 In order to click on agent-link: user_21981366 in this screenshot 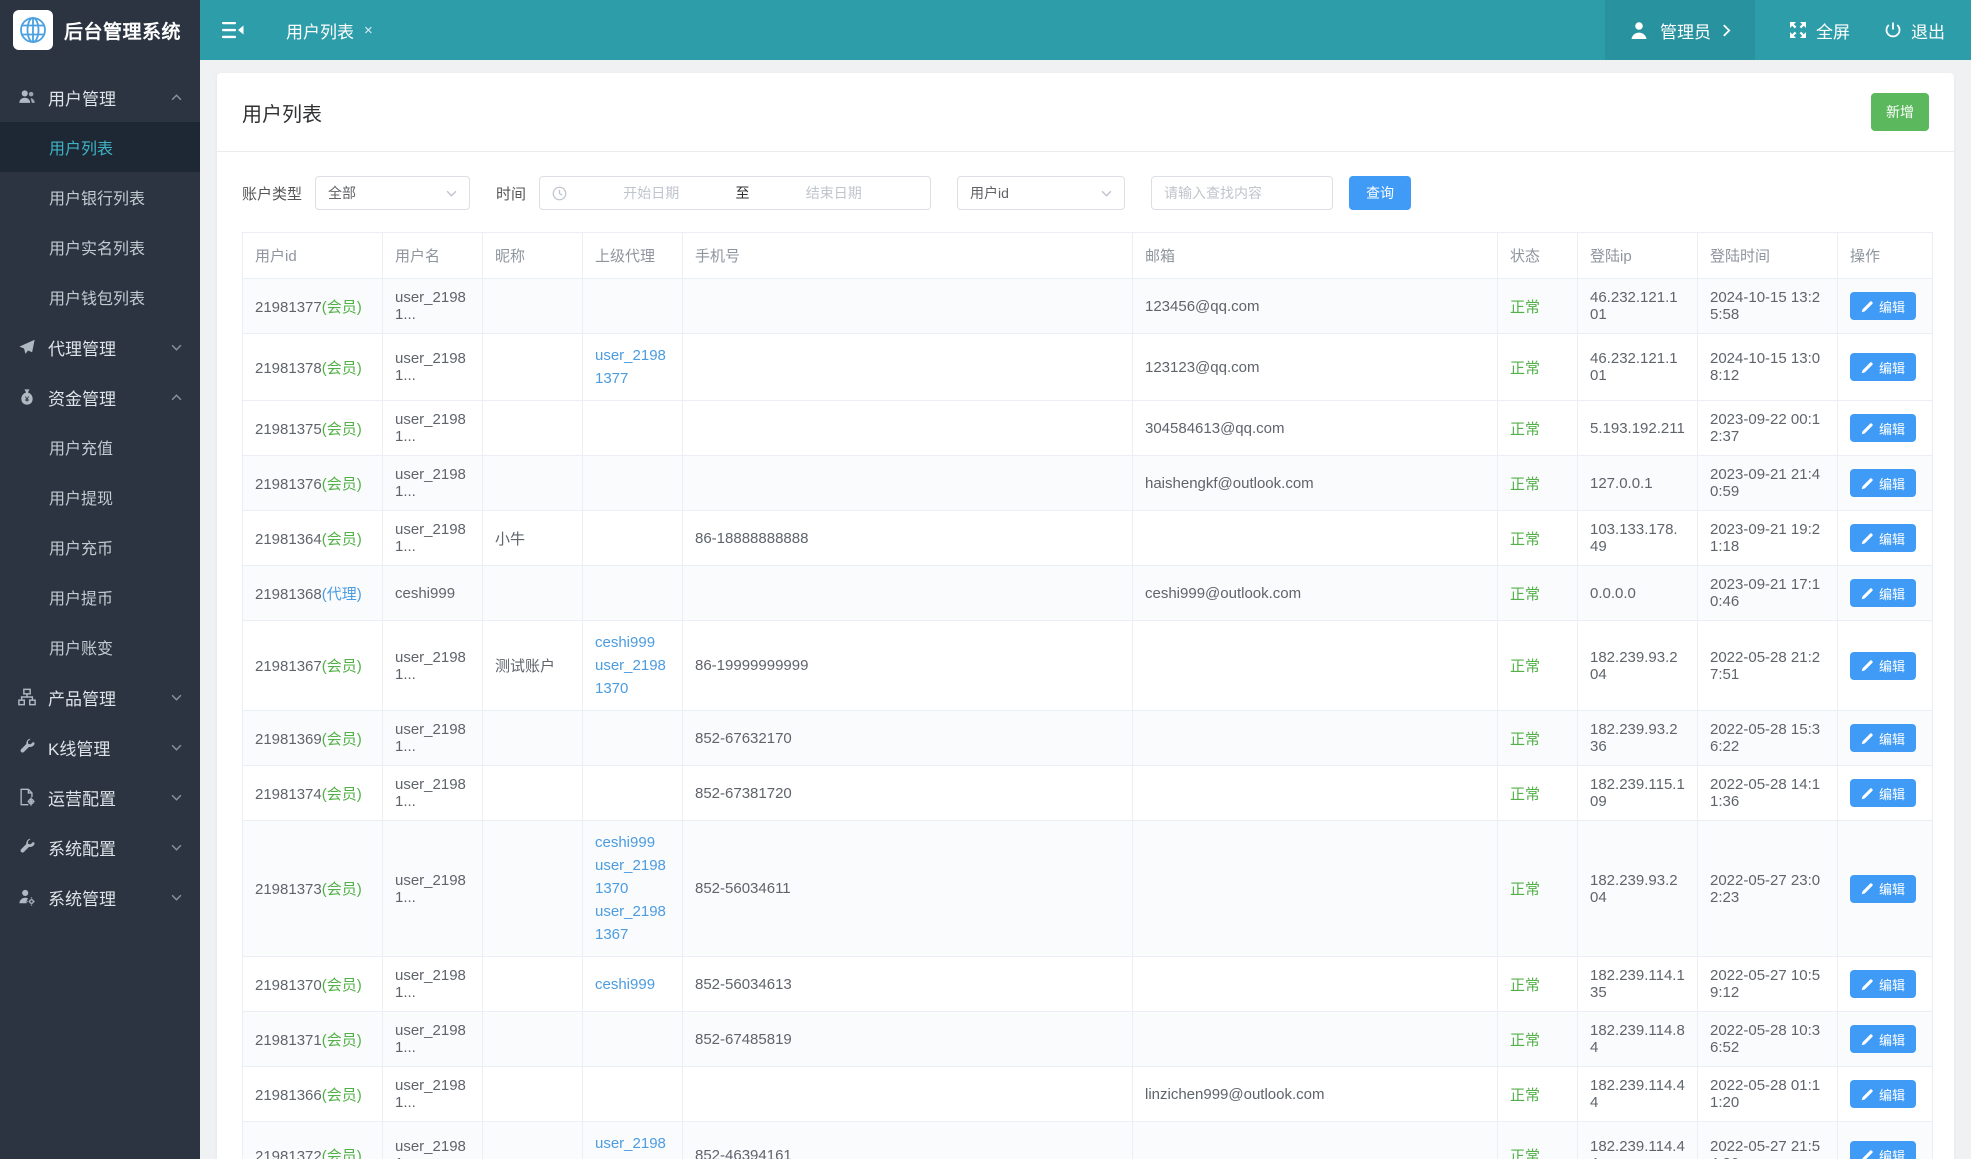, I will do `click(632, 1145)`.